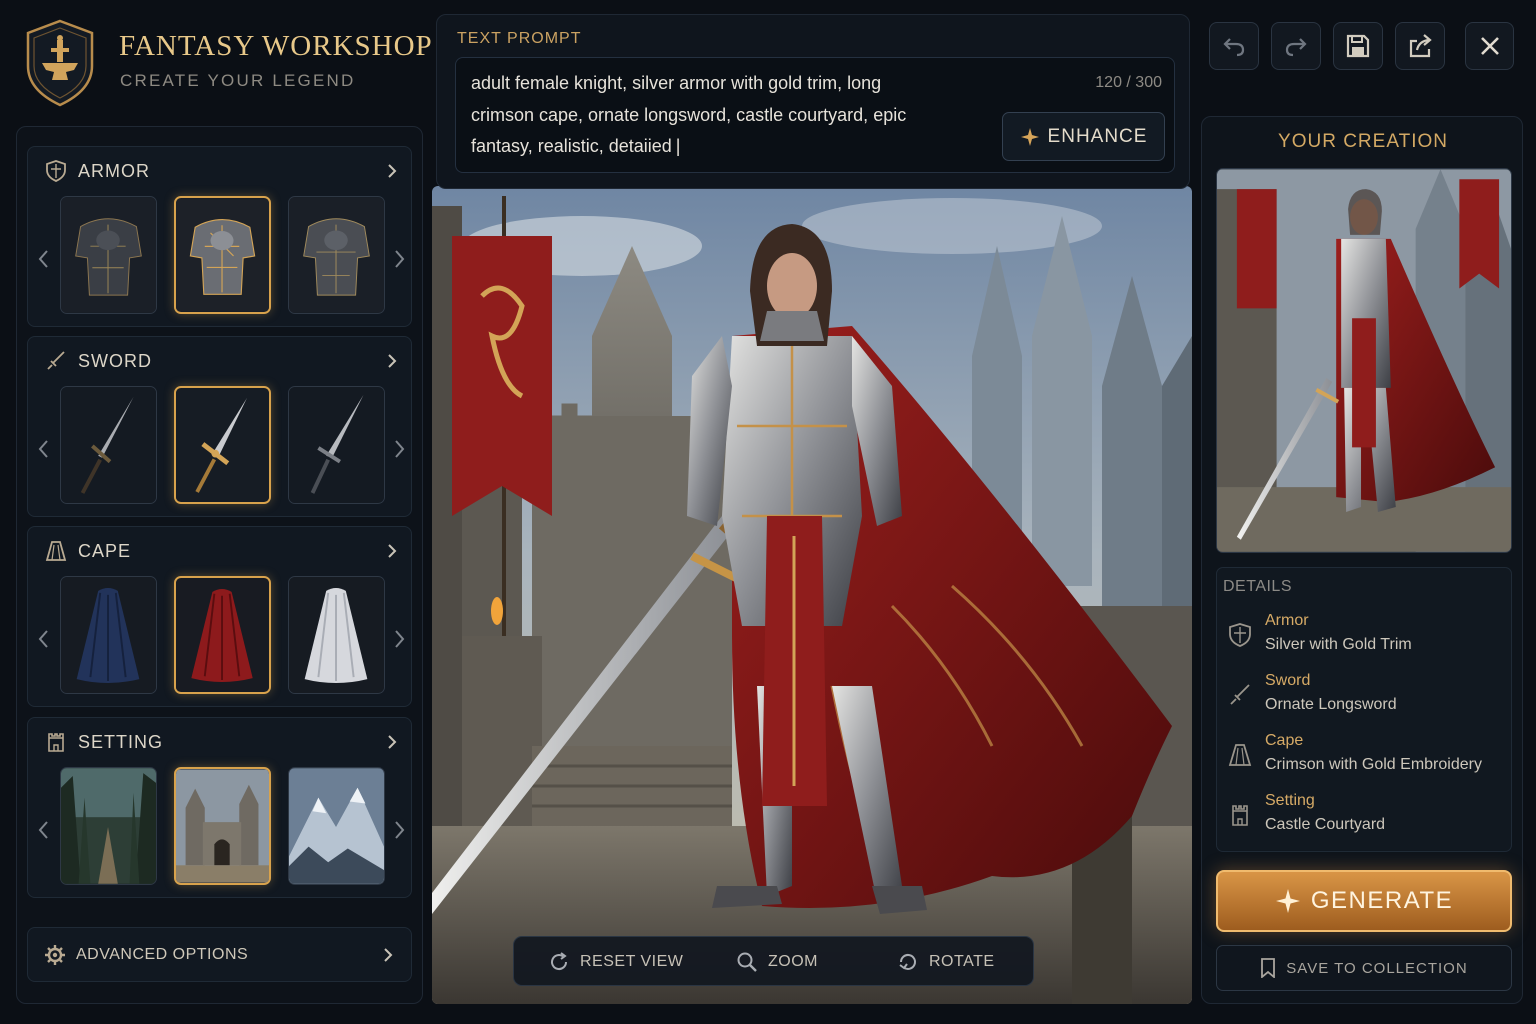 The width and height of the screenshot is (1536, 1024). Describe the element at coordinates (1268, 968) in the screenshot. I see `bookmark-icon` at that location.